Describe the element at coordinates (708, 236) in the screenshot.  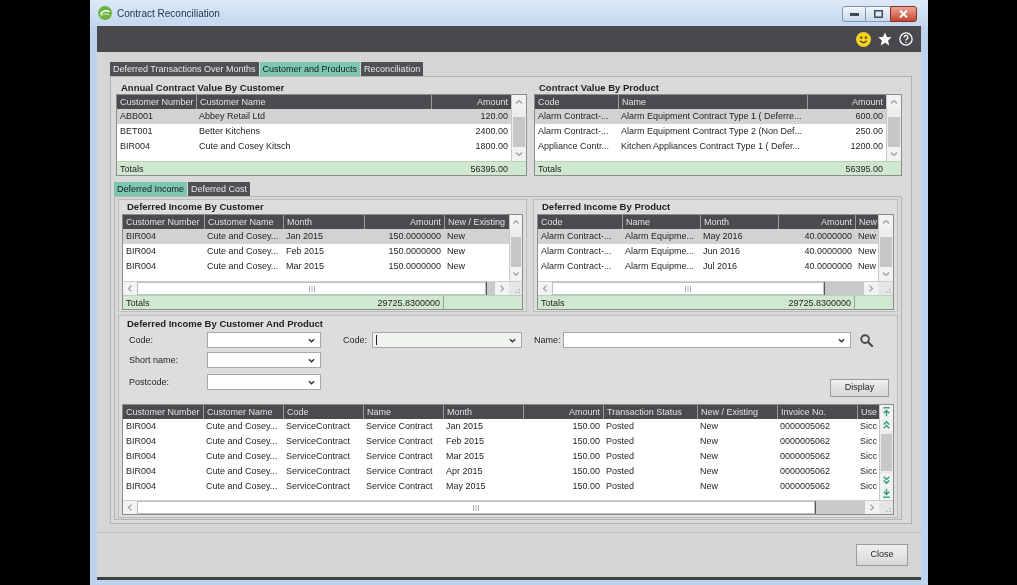
I see `table-row: Alarm Contract-... Alarm Equipme... May 2016 40.0000000 New` at that location.